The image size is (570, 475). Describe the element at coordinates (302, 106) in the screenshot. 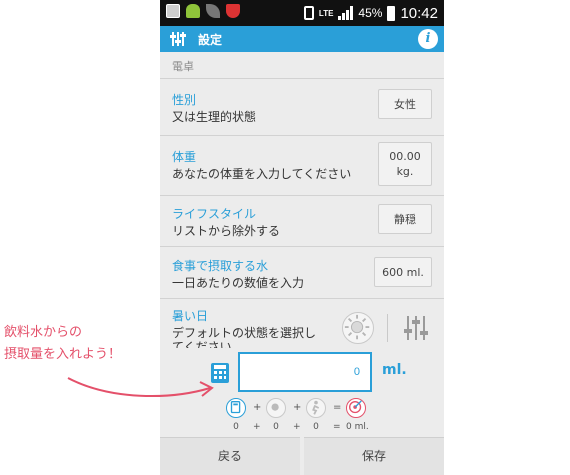

I see `setting-row-gender: 性別 又は生理的状態 女性` at that location.